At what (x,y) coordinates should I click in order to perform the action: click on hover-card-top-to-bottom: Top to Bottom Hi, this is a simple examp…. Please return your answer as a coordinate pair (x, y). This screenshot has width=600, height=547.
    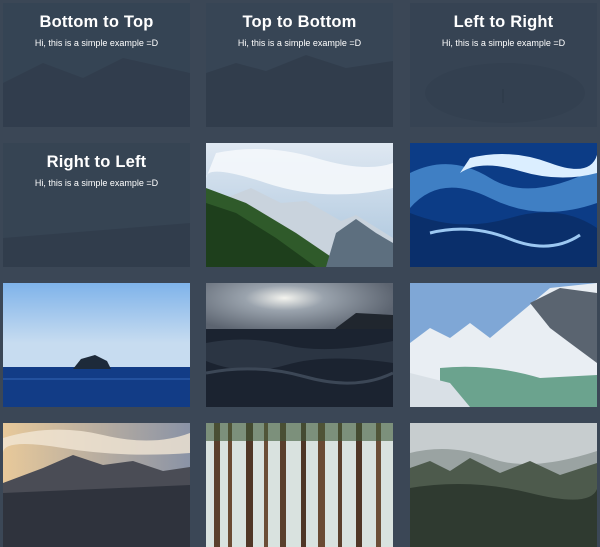
    Looking at the image, I should click on (299, 65).